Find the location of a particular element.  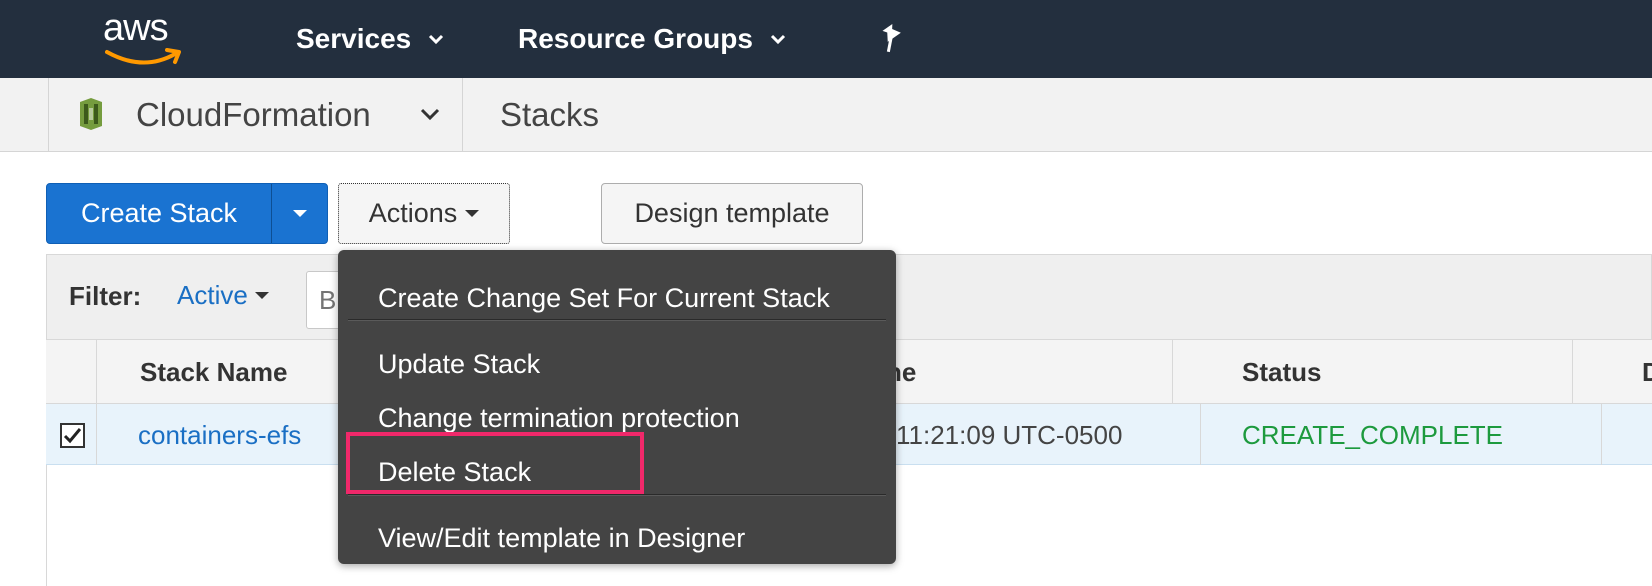

resource-groups-label: Resource Groups is located at coordinates (635, 38).